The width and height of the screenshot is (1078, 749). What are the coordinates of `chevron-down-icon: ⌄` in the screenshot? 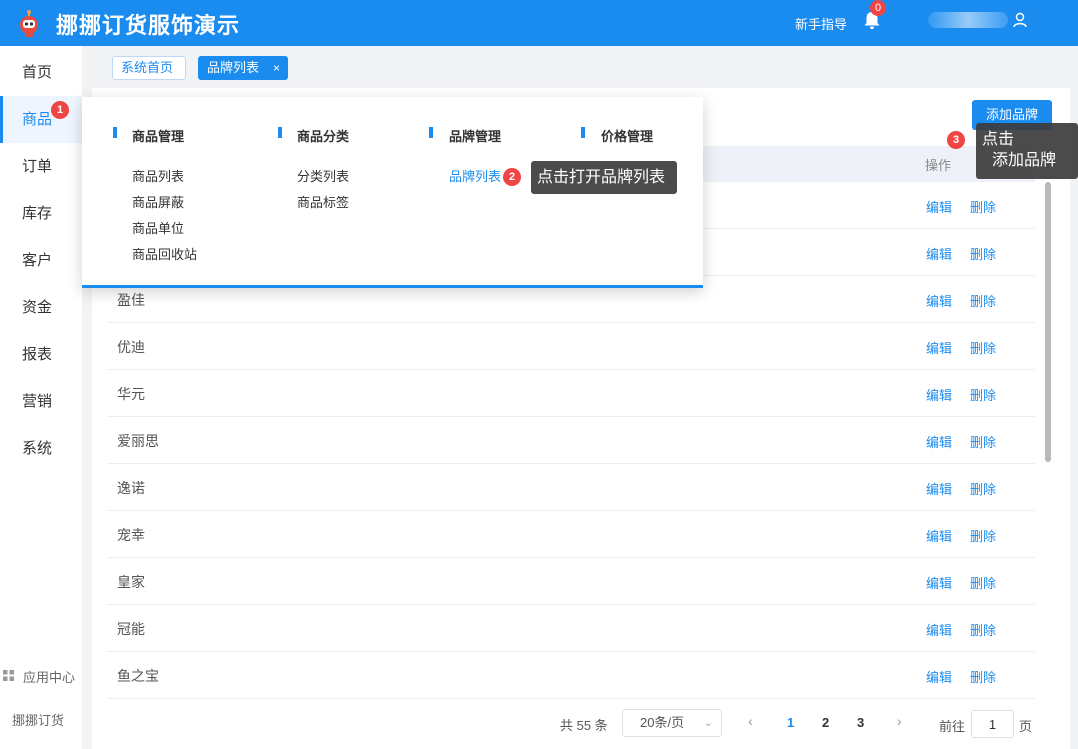 It's located at (708, 723).